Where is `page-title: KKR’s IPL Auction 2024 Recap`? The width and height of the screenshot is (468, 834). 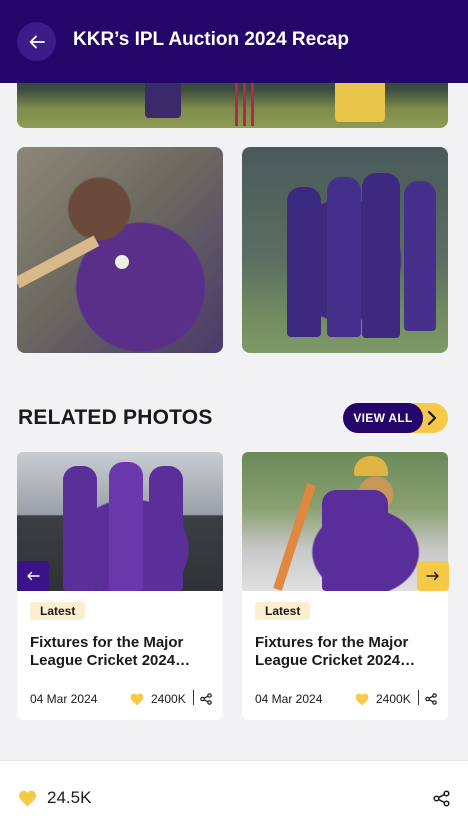
page-title: KKR’s IPL Auction 2024 Recap is located at coordinates (211, 39).